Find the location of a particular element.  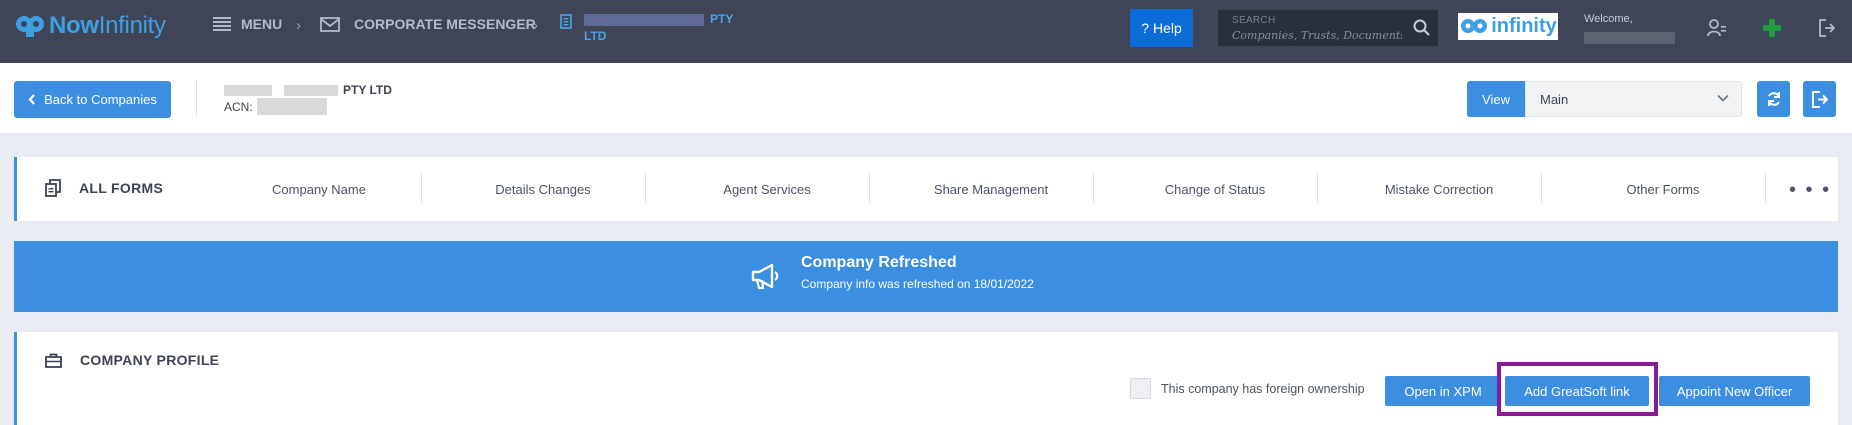

redacted-username is located at coordinates (1629, 38).